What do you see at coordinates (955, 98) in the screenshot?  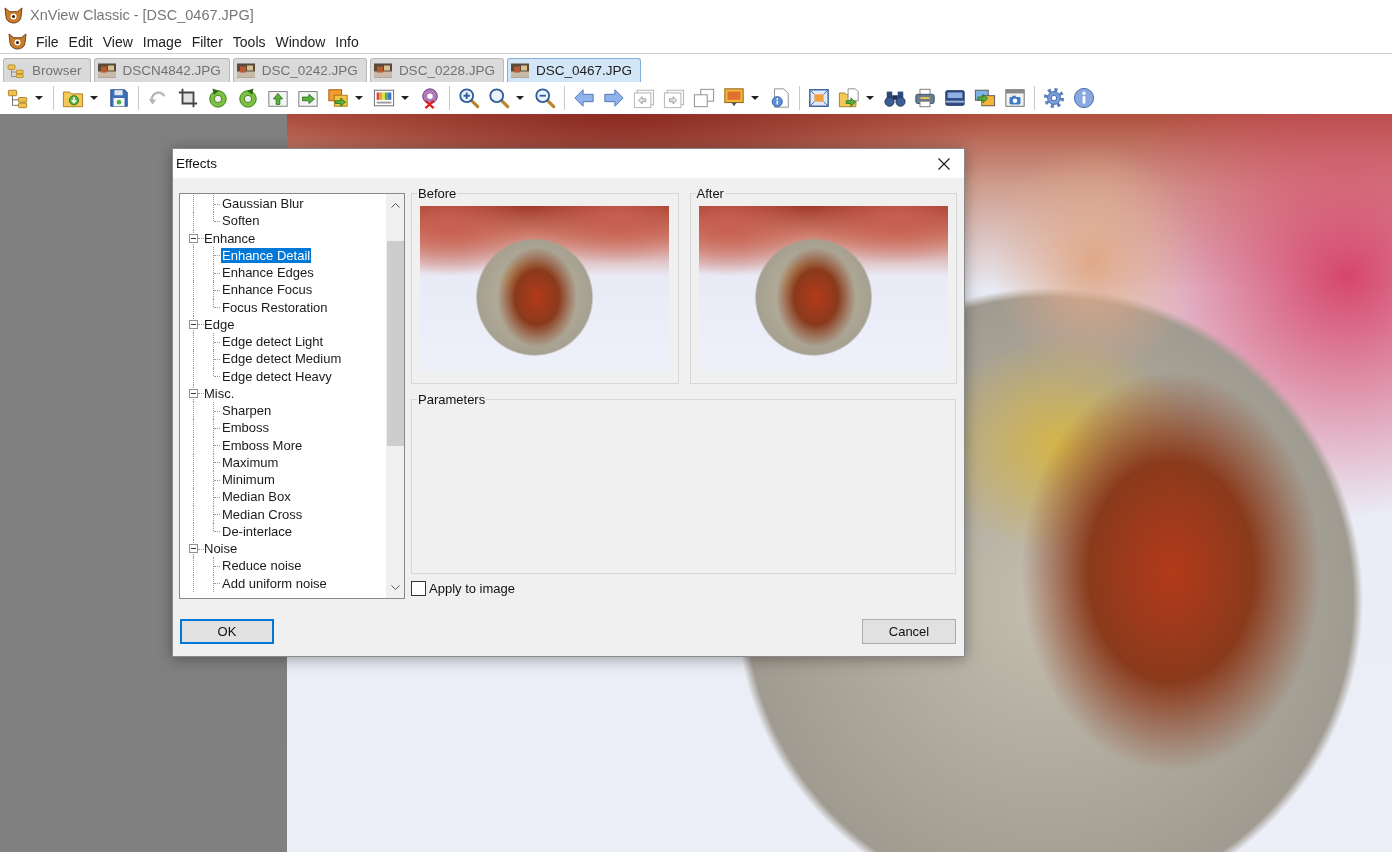 I see `scanner-icon` at bounding box center [955, 98].